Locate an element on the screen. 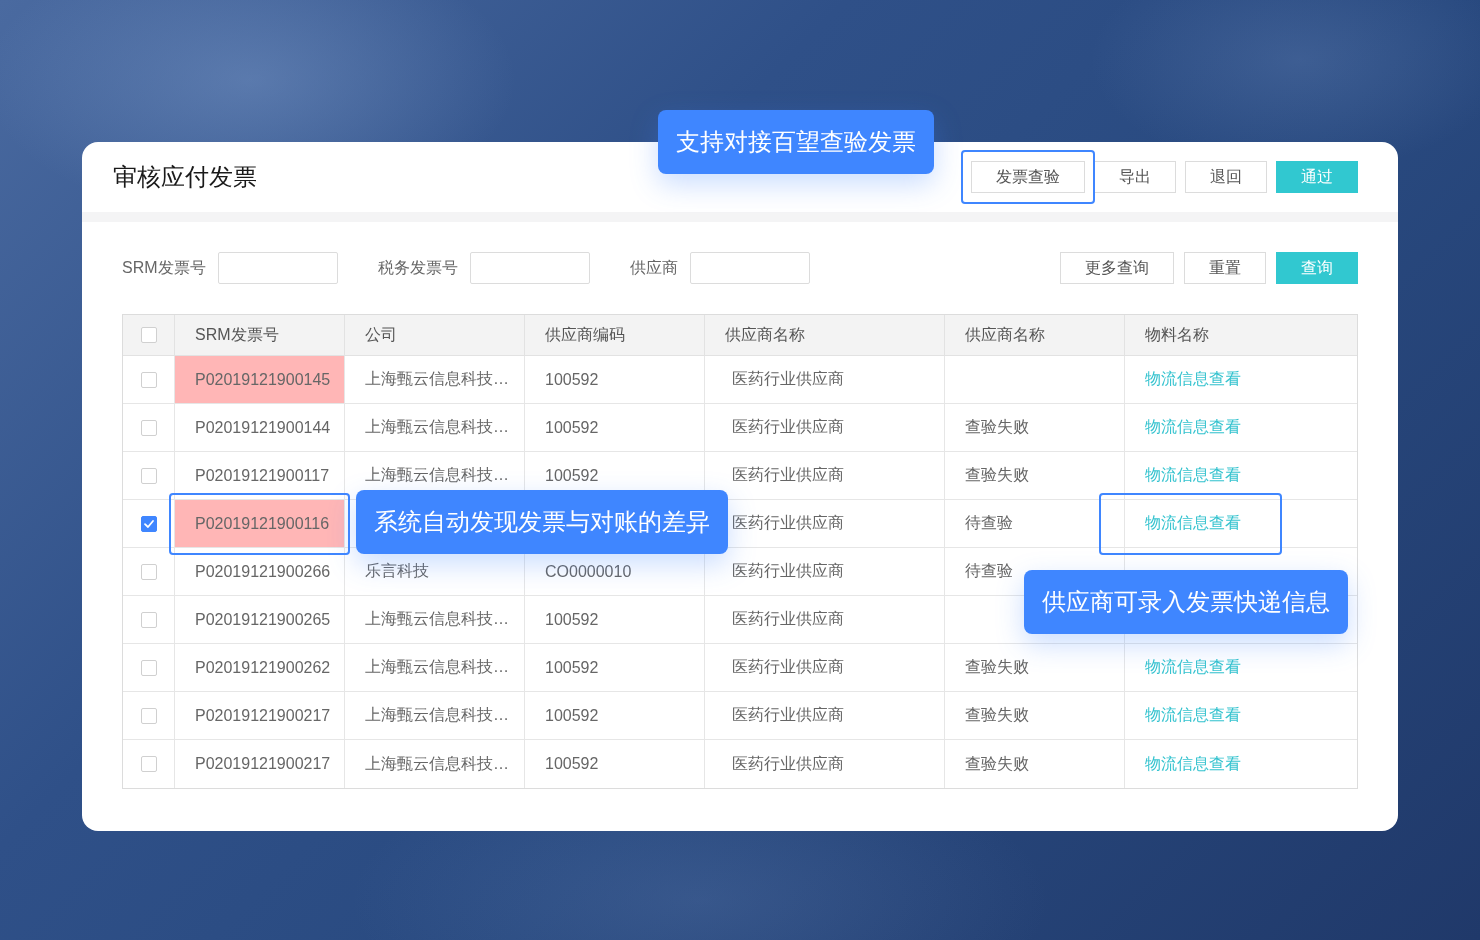 This screenshot has height=940, width=1480. invoice-number-cell: P02019121900117 is located at coordinates (260, 475).